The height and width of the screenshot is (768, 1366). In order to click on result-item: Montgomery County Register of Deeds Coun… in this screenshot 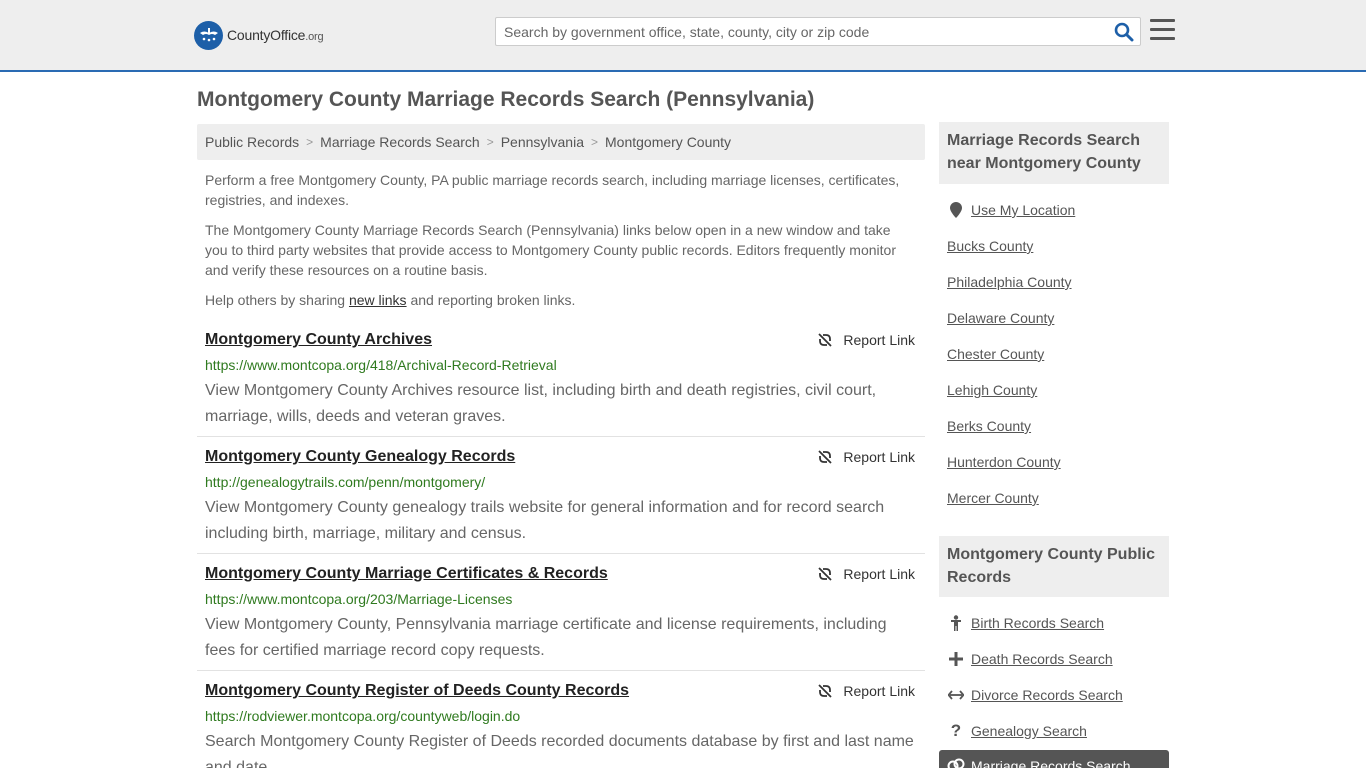, I will do `click(561, 725)`.